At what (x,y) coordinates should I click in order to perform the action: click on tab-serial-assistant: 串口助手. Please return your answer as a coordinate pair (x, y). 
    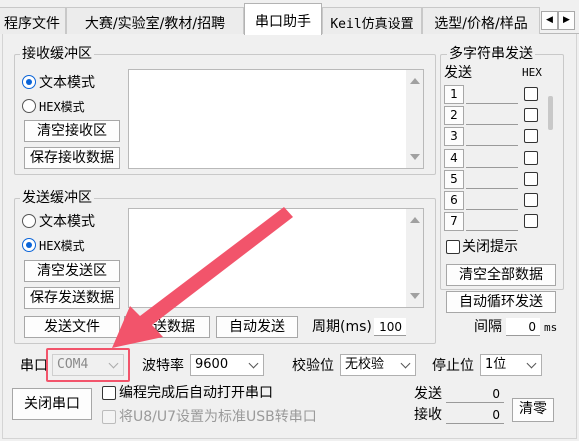
    Looking at the image, I should click on (283, 19).